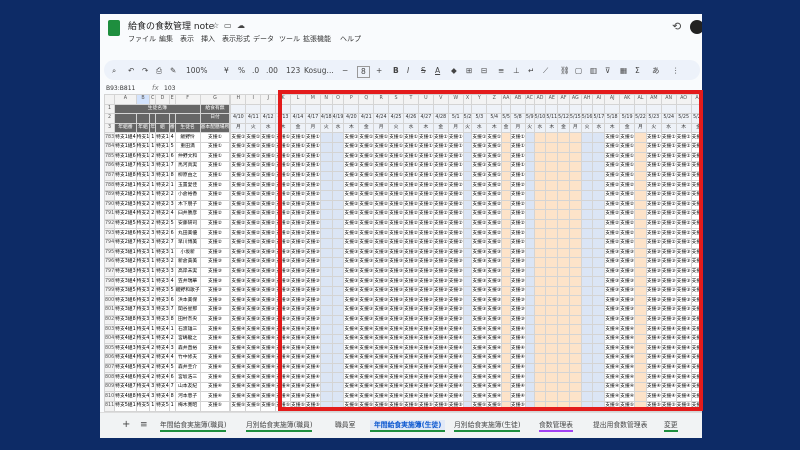 The image size is (800, 450). I want to click on meal-cell: 支援⑤, so click(381, 406).